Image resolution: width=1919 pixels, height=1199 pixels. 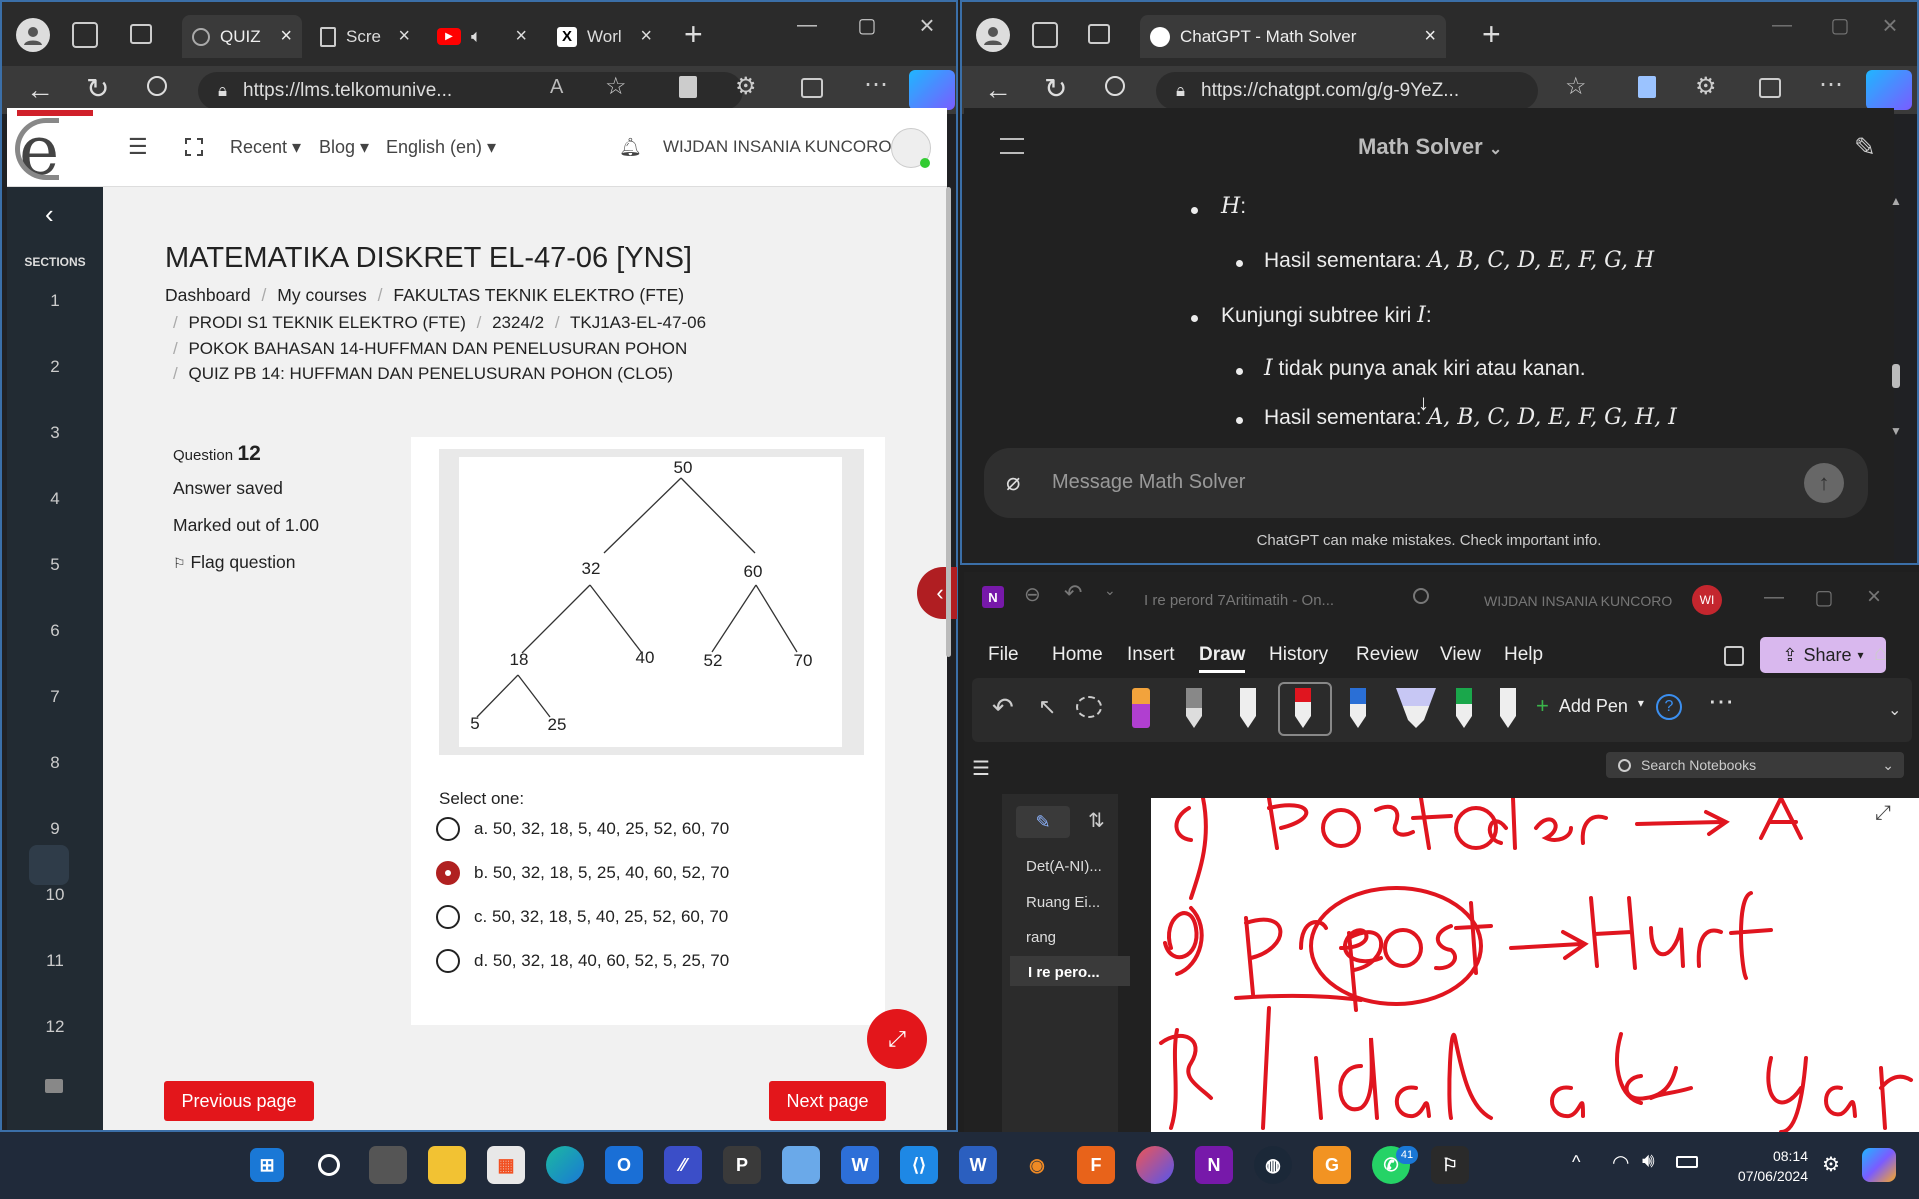 What do you see at coordinates (1110, 590) in the screenshot?
I see `quick-access-icon: ⌄` at bounding box center [1110, 590].